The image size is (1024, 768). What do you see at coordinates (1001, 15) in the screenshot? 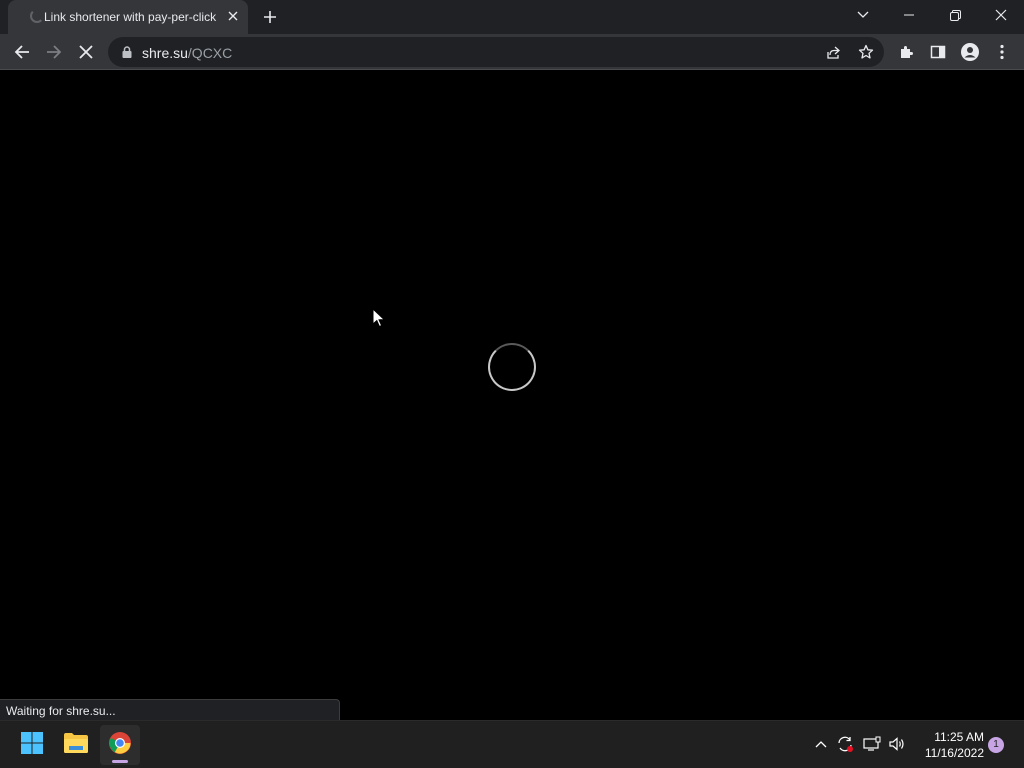
I see `close-button` at bounding box center [1001, 15].